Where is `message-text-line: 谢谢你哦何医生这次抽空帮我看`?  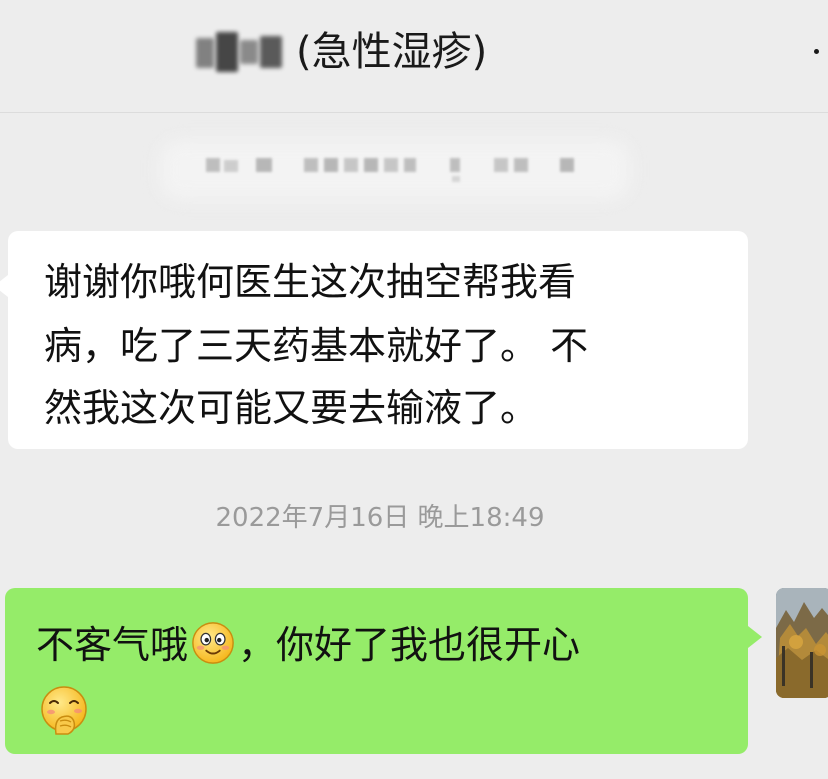 message-text-line: 谢谢你哦何医生这次抽空帮我看 is located at coordinates (310, 282).